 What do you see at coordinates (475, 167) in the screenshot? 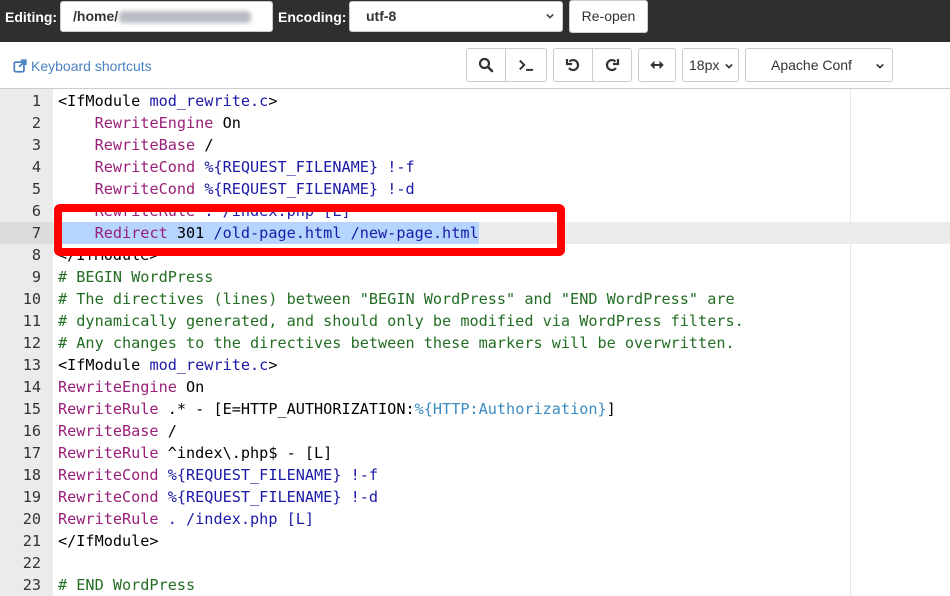
I see `code-line: 4 RewriteCond %{REQUEST_FILENAME} !-f` at bounding box center [475, 167].